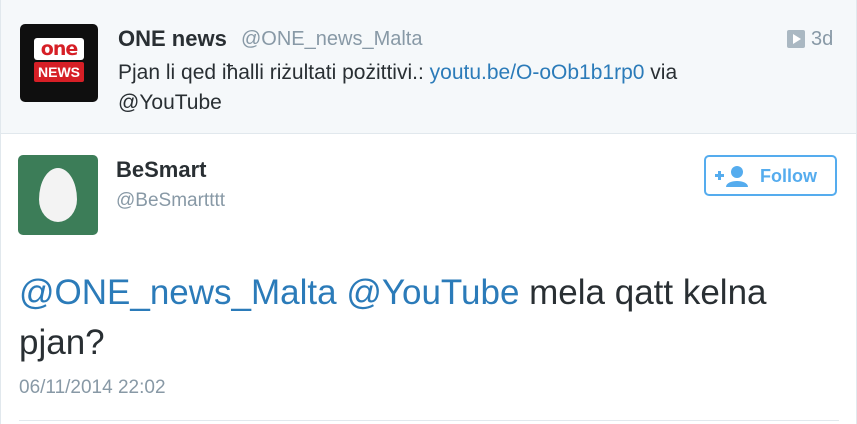 The height and width of the screenshot is (424, 857). What do you see at coordinates (170, 201) in the screenshot?
I see `author-handle: @BeSmartttt` at bounding box center [170, 201].